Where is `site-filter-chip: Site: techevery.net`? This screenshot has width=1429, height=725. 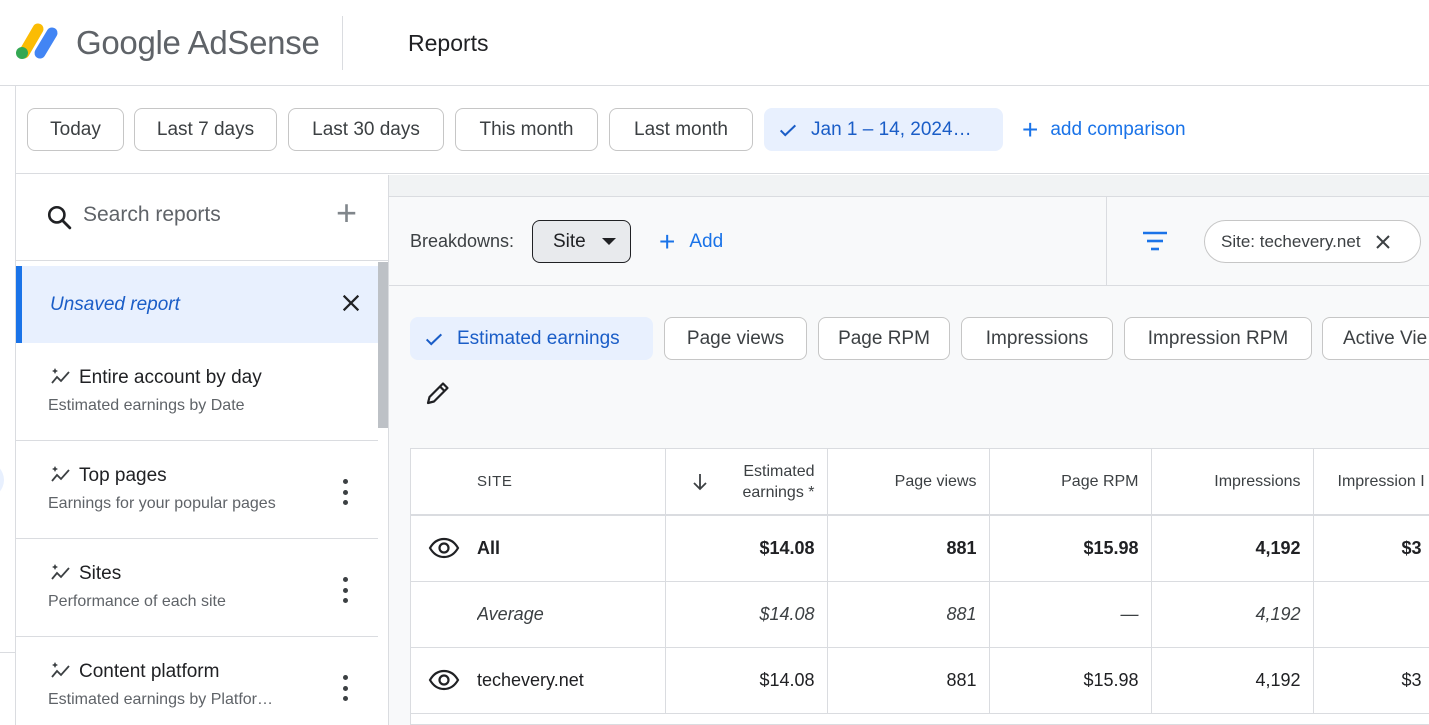
site-filter-chip: Site: techevery.net is located at coordinates (1312, 241).